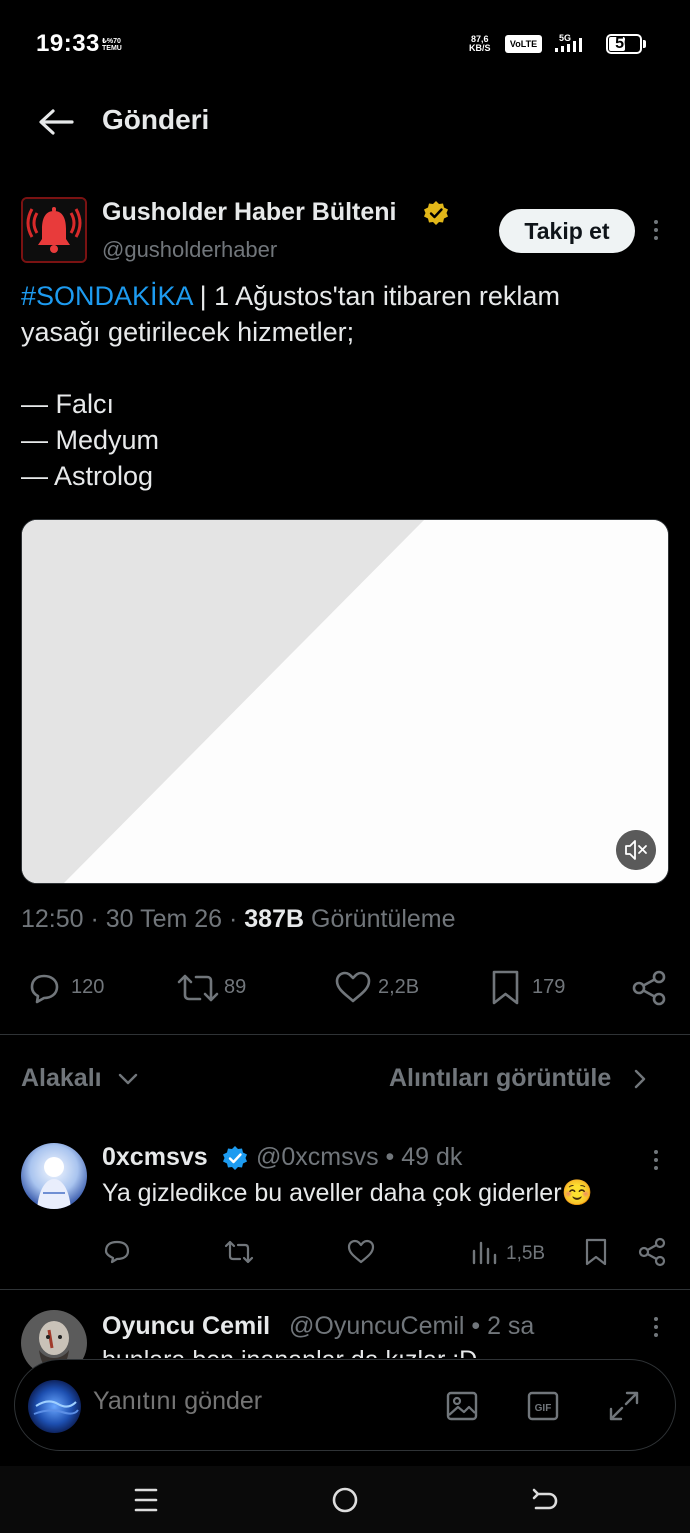 The width and height of the screenshot is (690, 1533). Describe the element at coordinates (656, 232) in the screenshot. I see `post-more-icon` at that location.